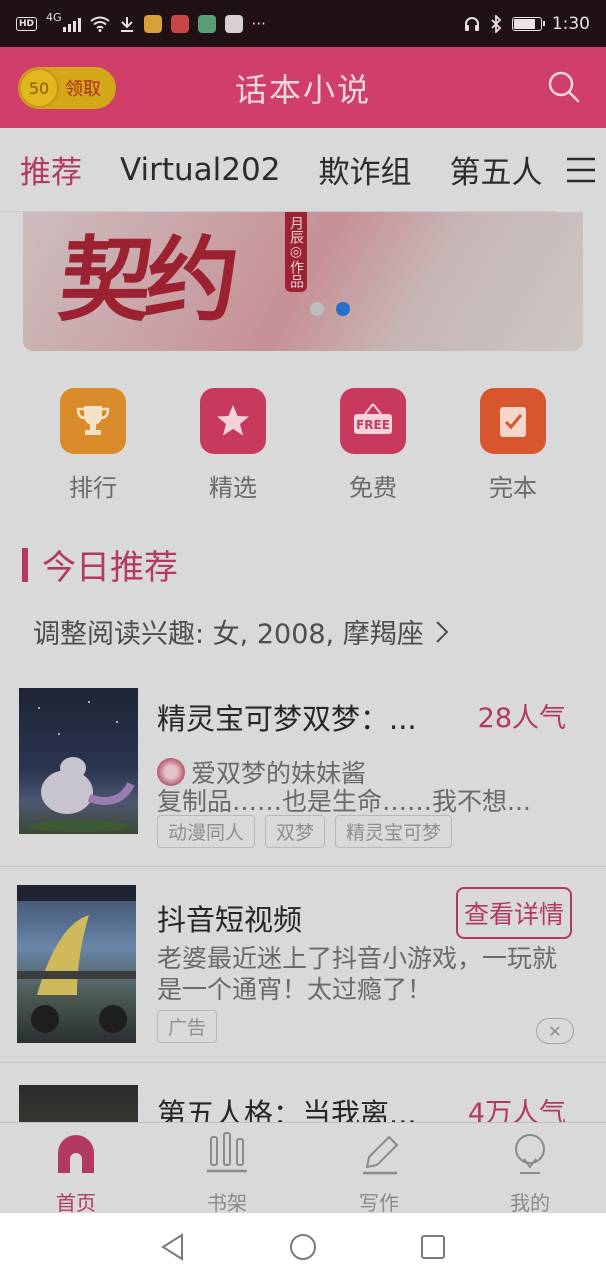 This screenshot has height=1280, width=606. What do you see at coordinates (343, 309) in the screenshot?
I see `carousel-dot-active` at bounding box center [343, 309].